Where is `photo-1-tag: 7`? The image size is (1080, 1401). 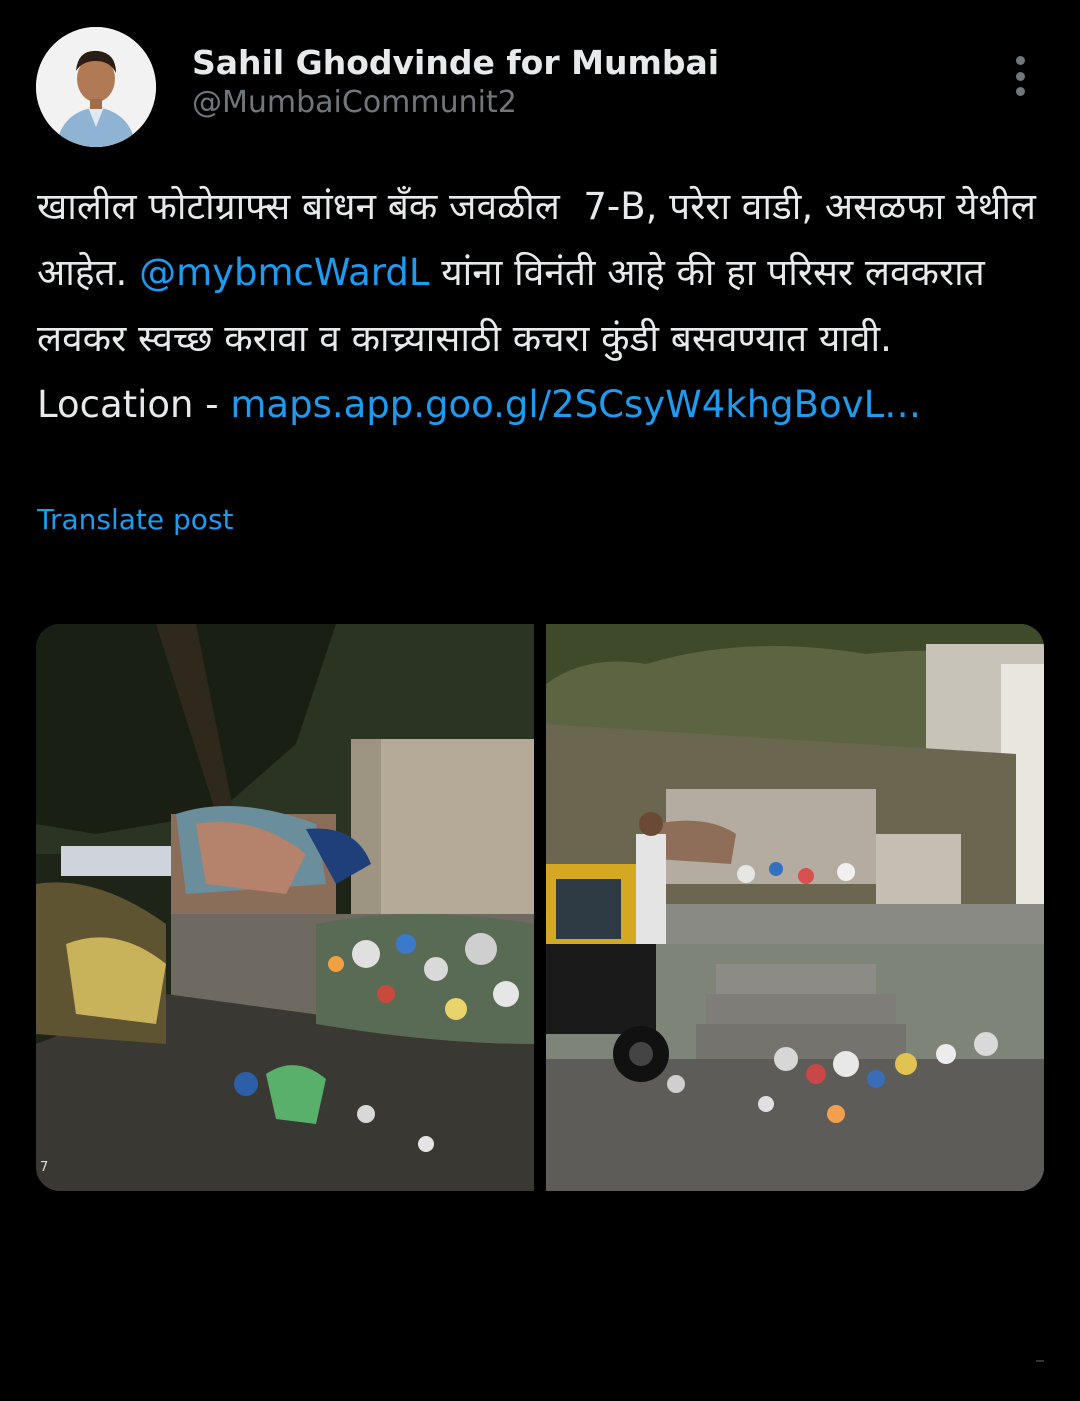 photo-1-tag: 7 is located at coordinates (44, 1167).